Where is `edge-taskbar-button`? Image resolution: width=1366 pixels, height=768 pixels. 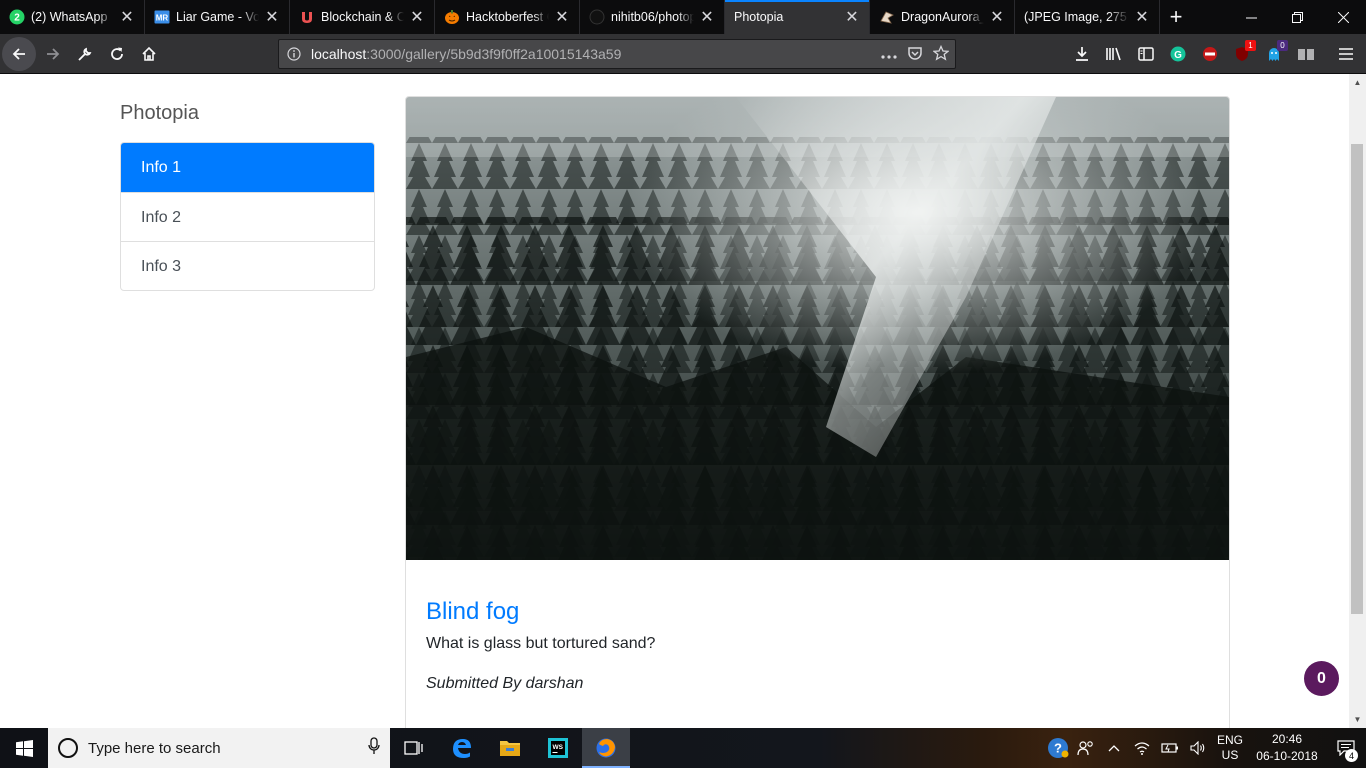
edge-taskbar-button is located at coordinates (462, 748).